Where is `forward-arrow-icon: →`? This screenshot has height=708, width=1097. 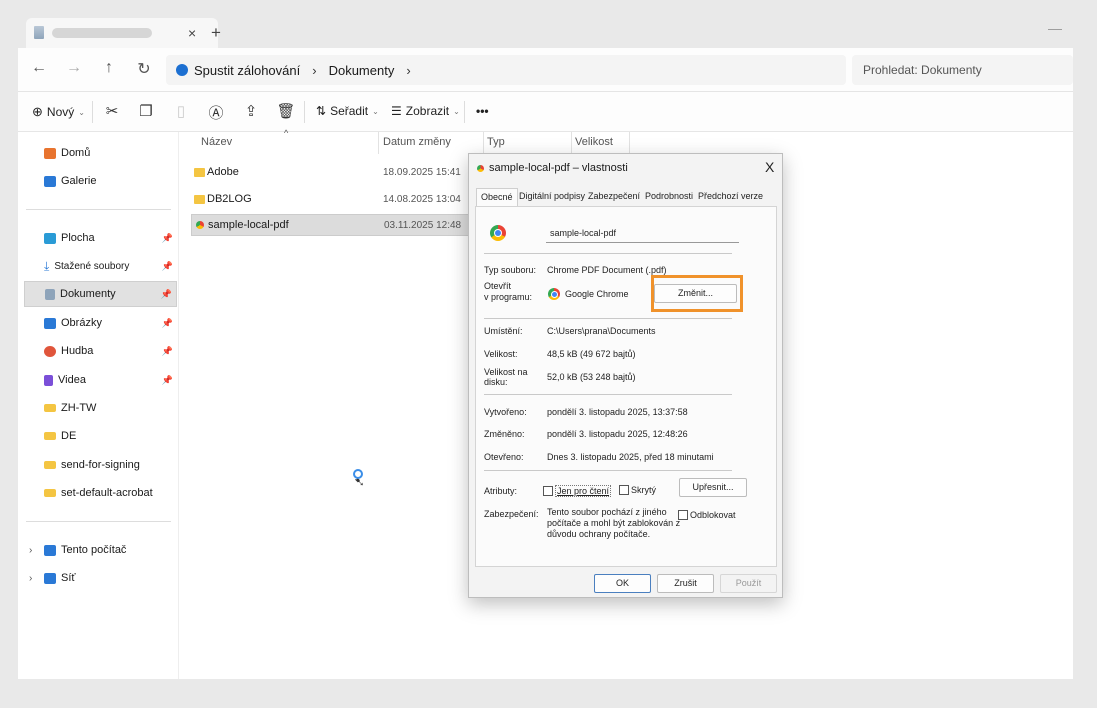
forward-arrow-icon: → is located at coordinates (74, 68).